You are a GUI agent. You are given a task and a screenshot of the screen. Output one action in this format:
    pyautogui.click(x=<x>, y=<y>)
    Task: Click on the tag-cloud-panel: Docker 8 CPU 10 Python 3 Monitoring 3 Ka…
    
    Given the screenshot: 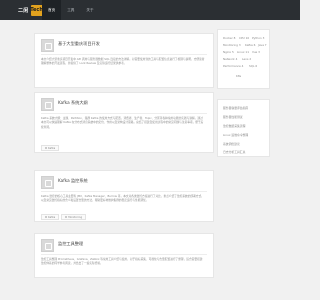 What is the action you would take?
    pyautogui.click(x=243, y=59)
    